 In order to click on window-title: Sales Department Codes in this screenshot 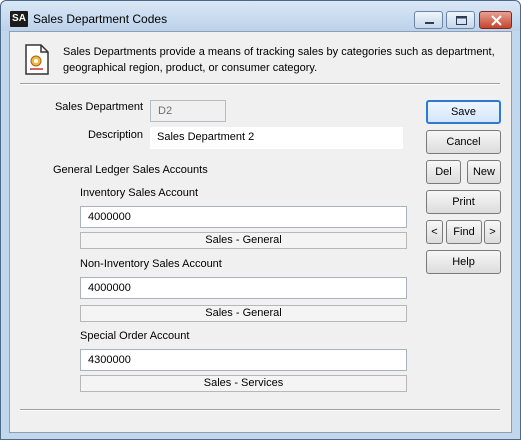, I will do `click(100, 19)`.